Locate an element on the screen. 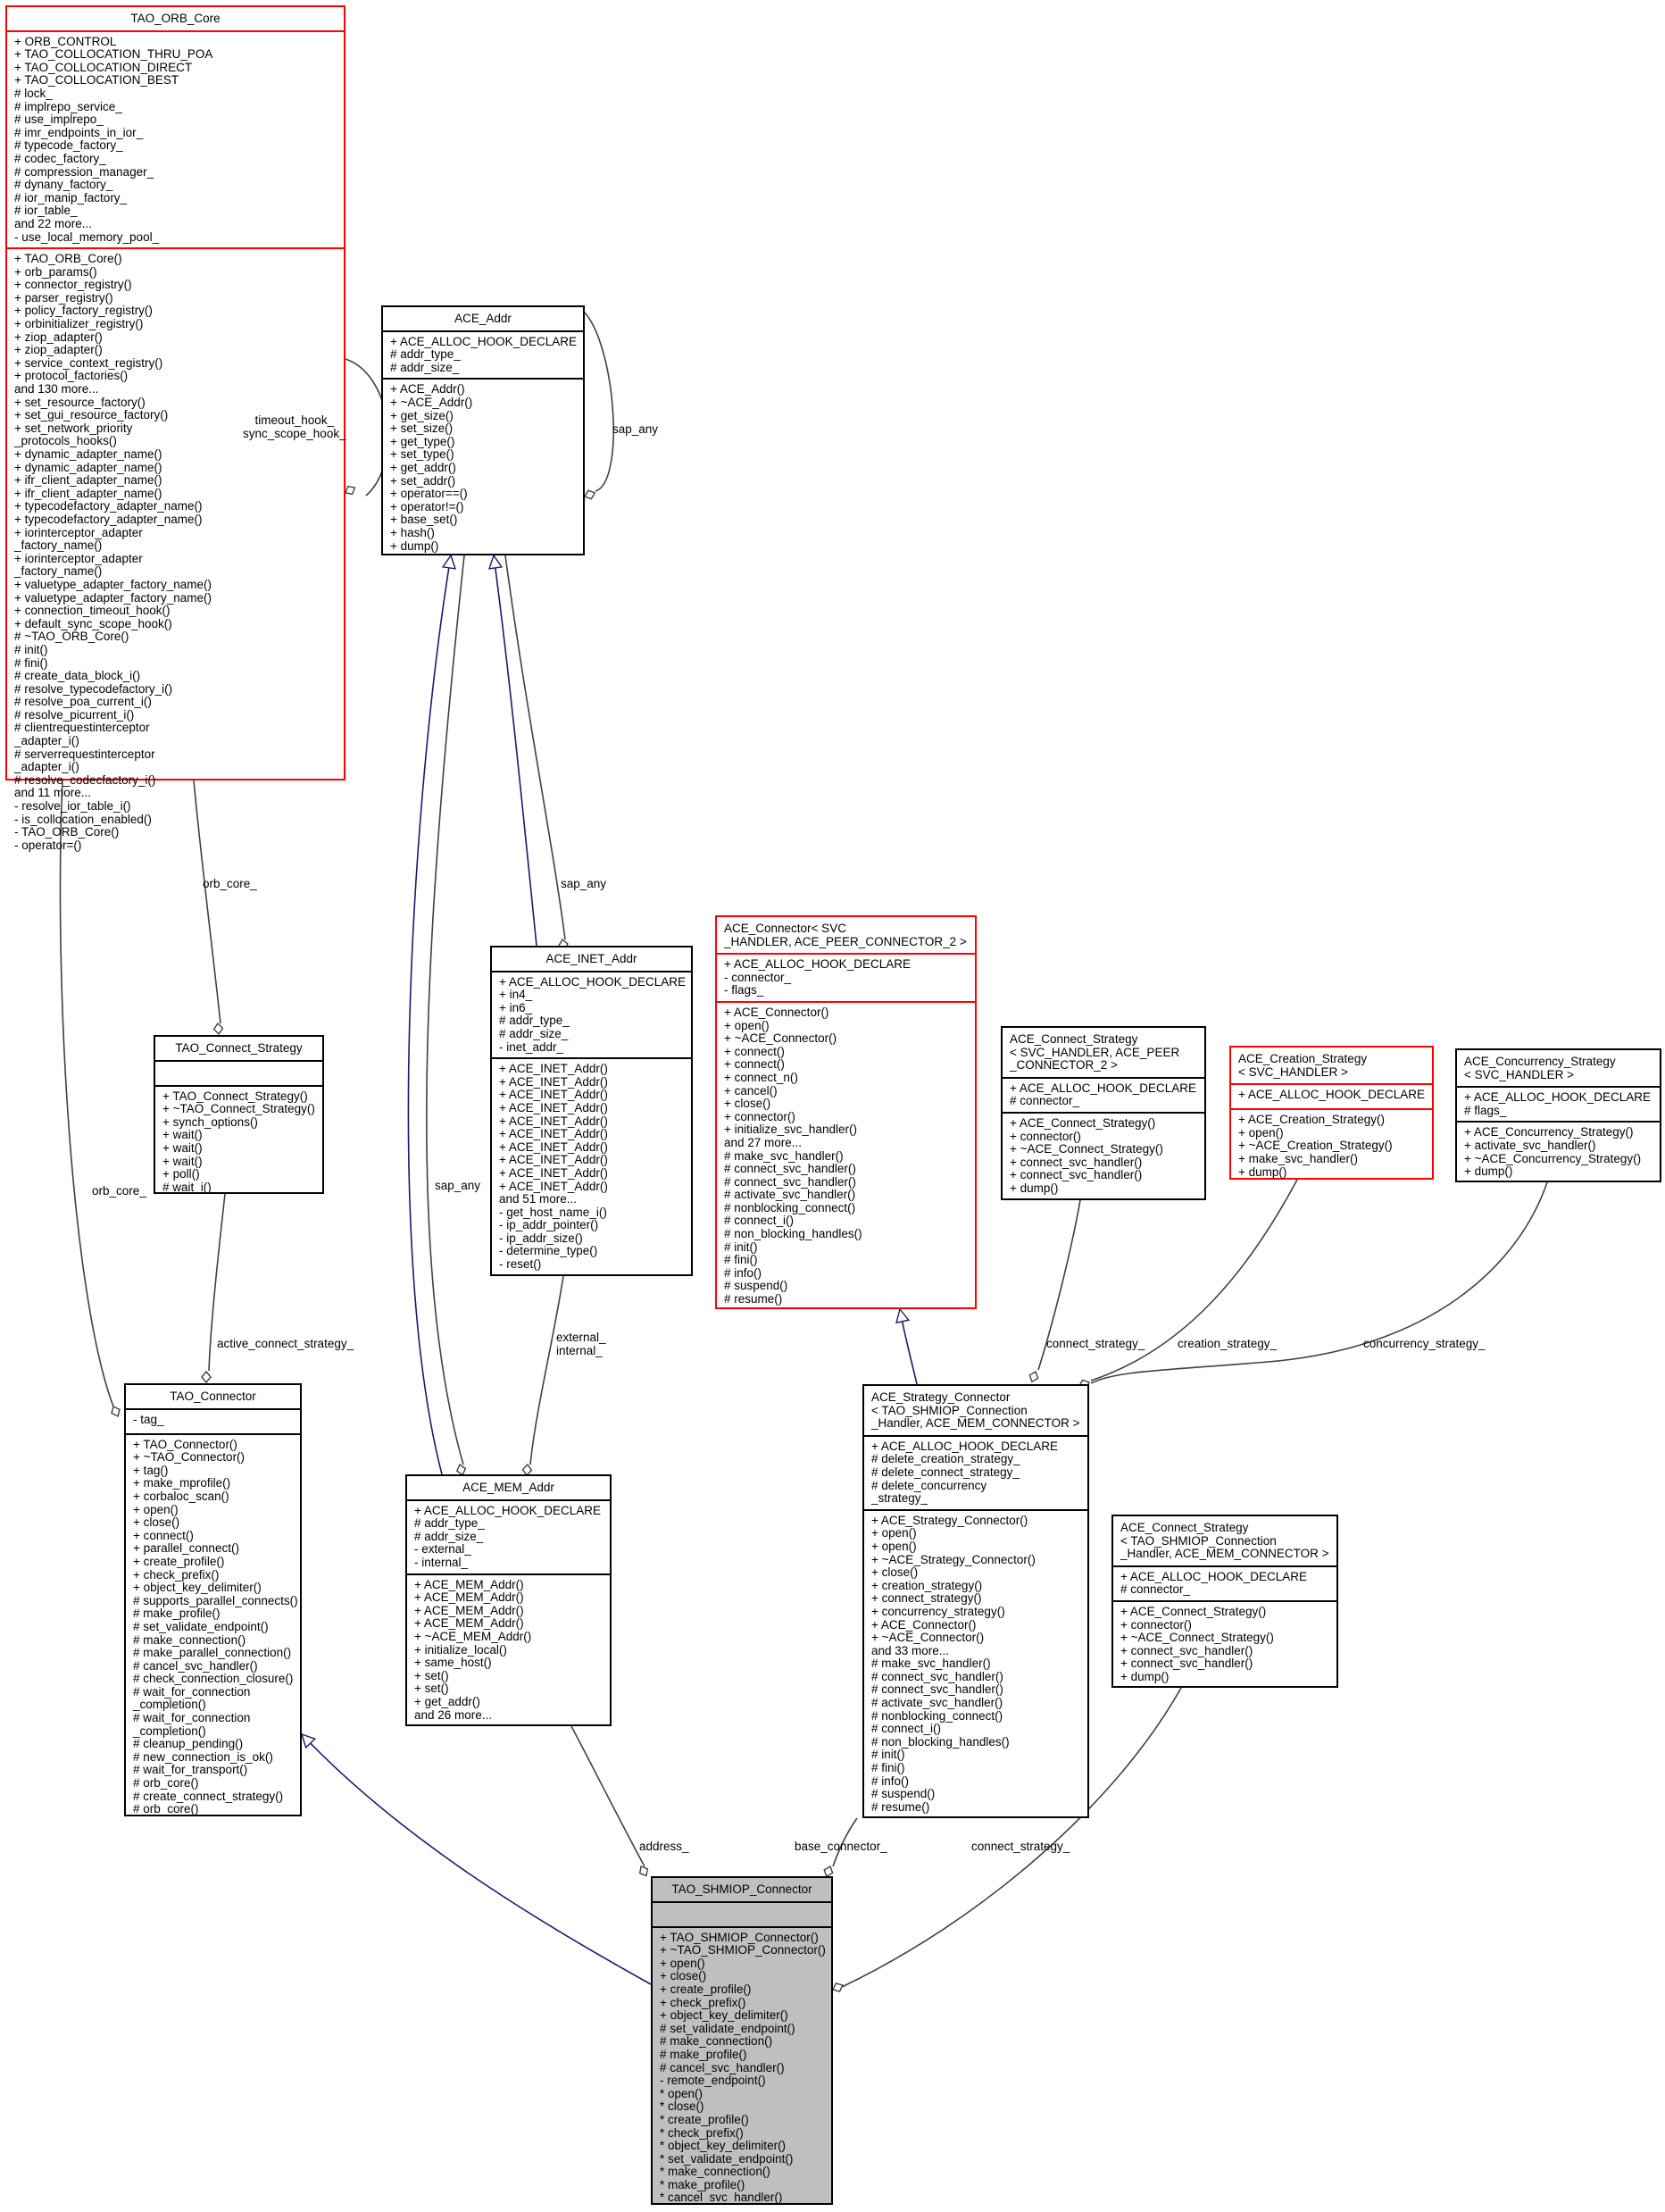 The width and height of the screenshot is (1665, 2212). class-method: + ACE_Connector() is located at coordinates (924, 1624).